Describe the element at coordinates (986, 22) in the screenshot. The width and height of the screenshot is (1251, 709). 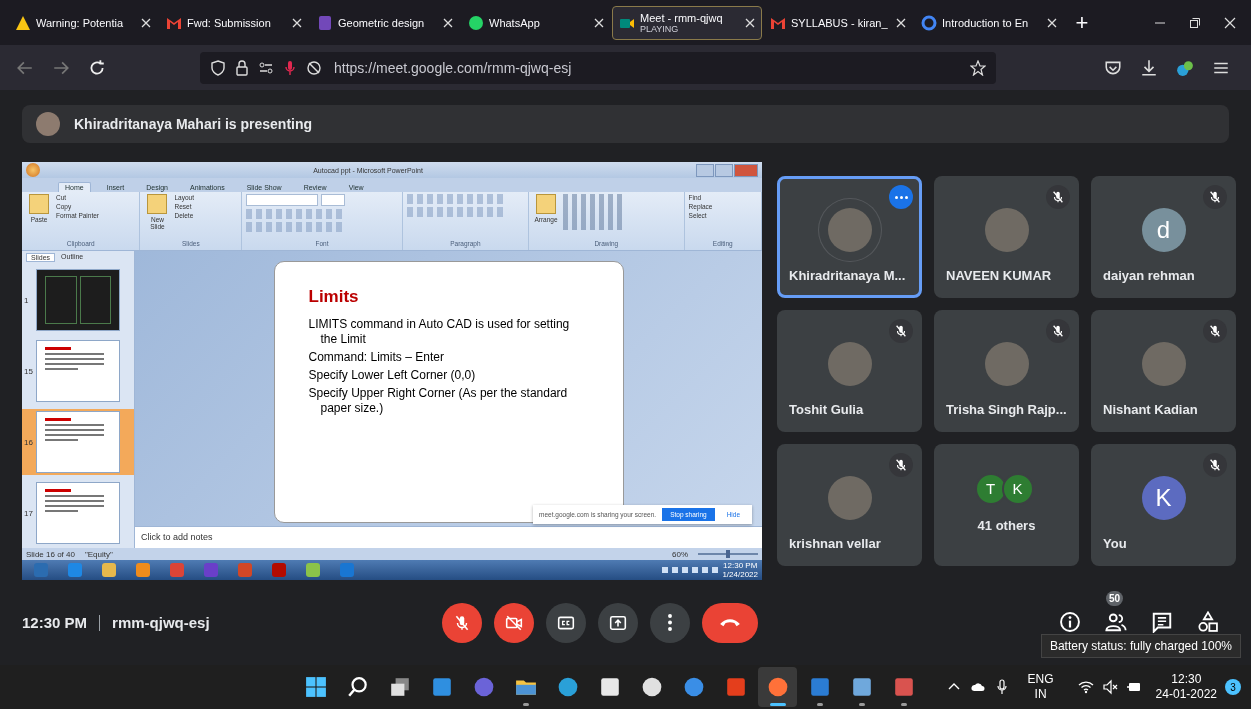
I see `tab-title: Introduction to En` at that location.